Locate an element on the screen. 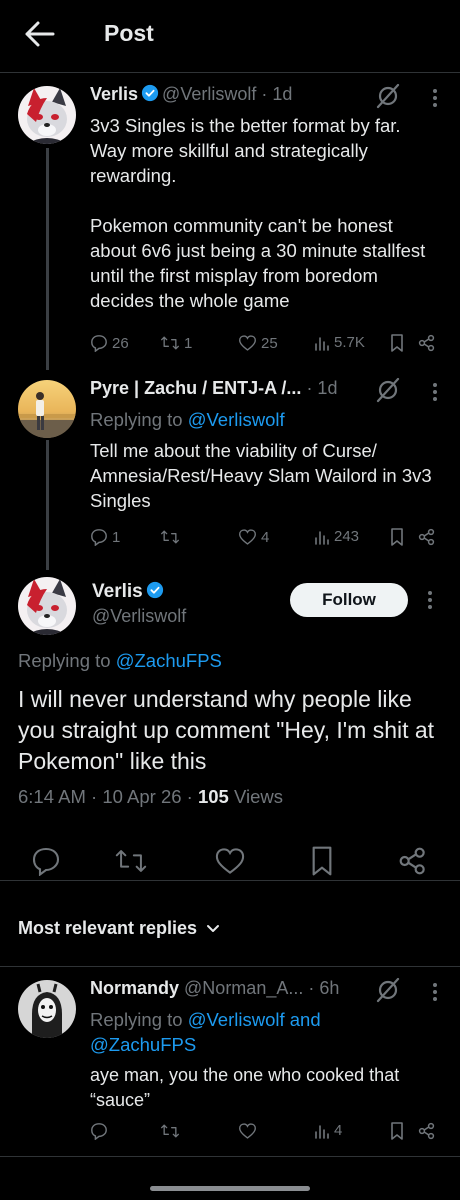 Image resolution: width=460 pixels, height=1200 pixels. views-button: 5.7K is located at coordinates (339, 342).